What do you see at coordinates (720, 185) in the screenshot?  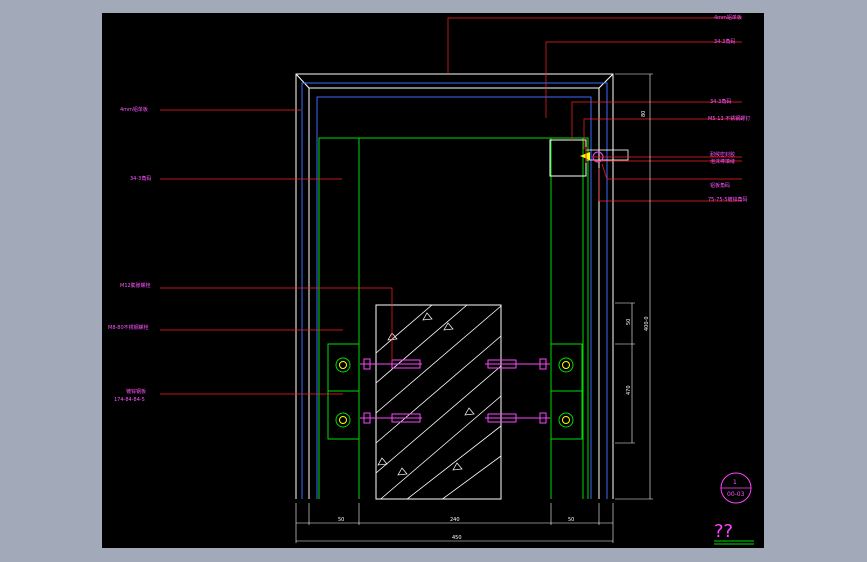 I see `right-label-5: 铝板角码` at bounding box center [720, 185].